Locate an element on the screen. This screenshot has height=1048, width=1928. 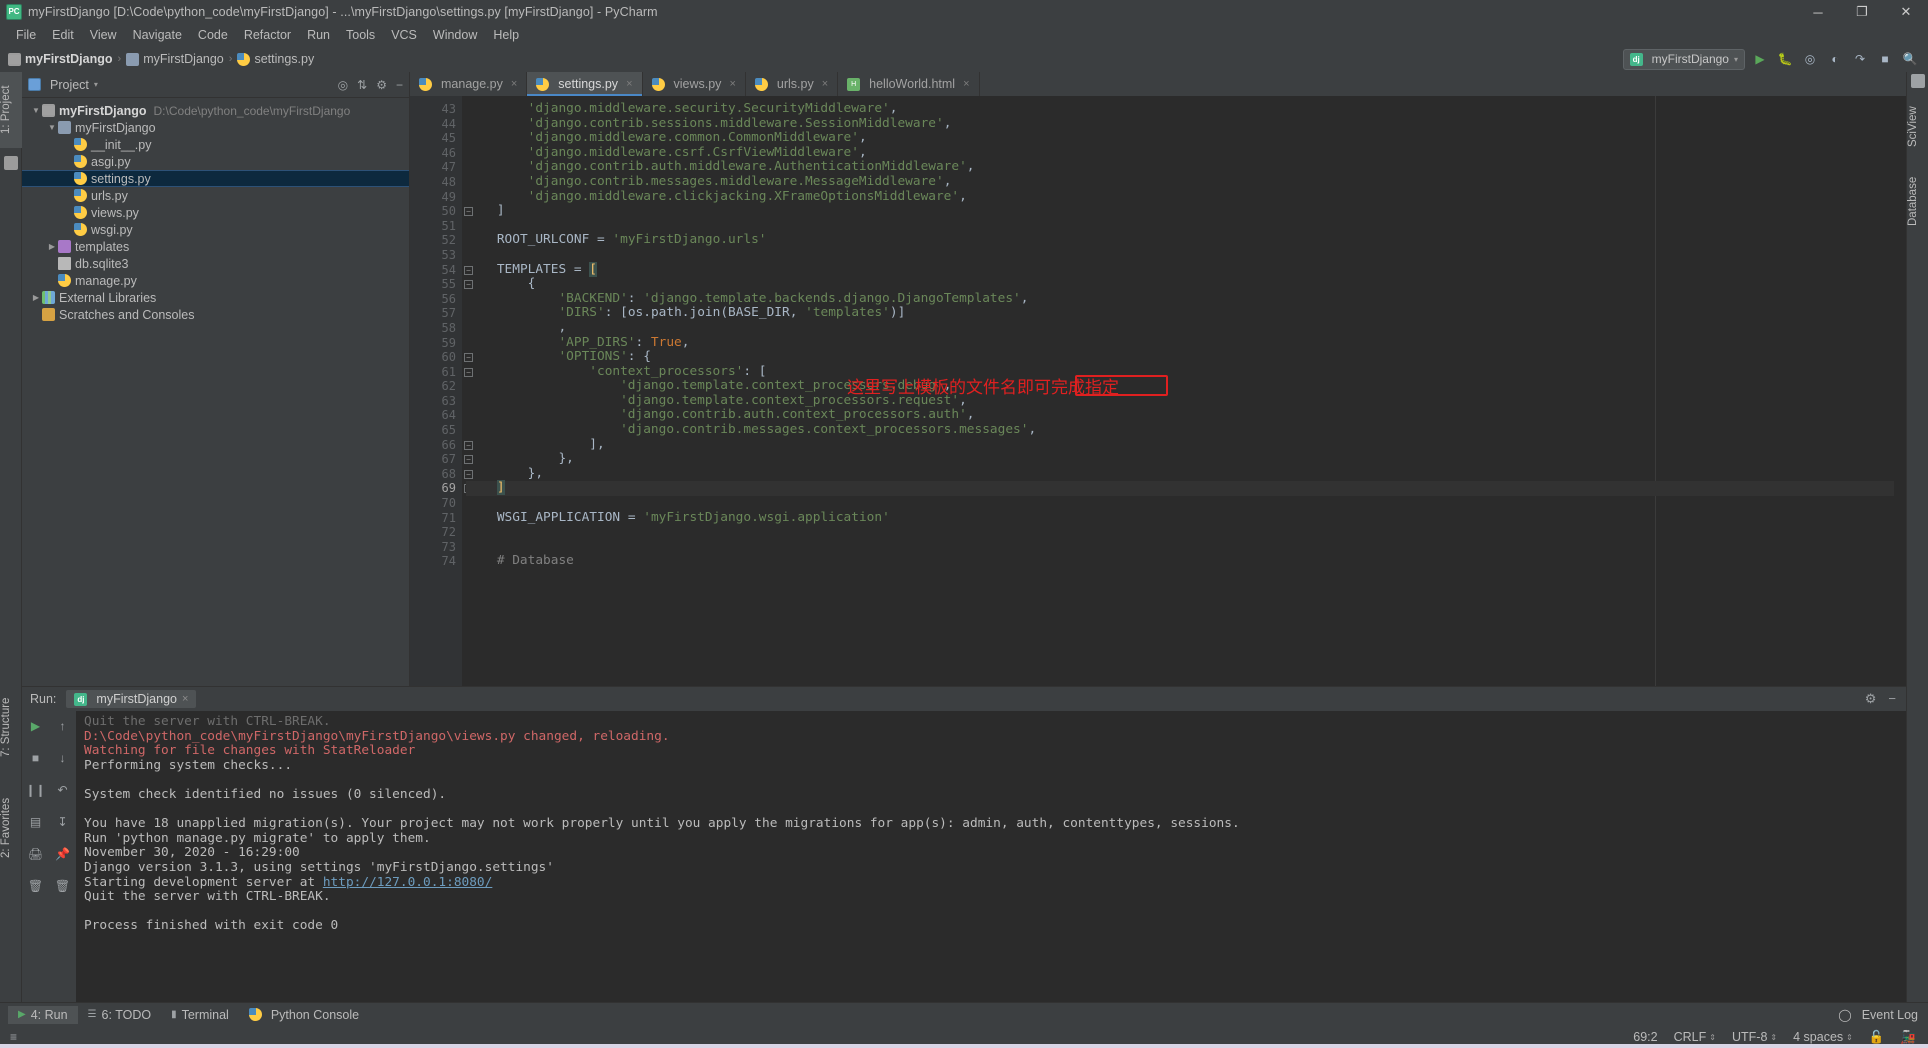
menu-item-navigate: Navigate is located at coordinates (157, 35).